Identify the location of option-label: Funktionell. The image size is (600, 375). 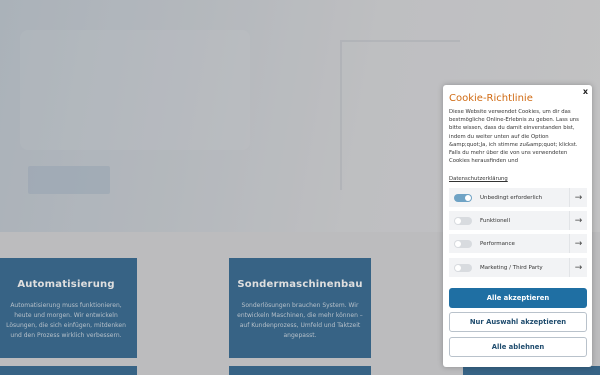
(495, 220).